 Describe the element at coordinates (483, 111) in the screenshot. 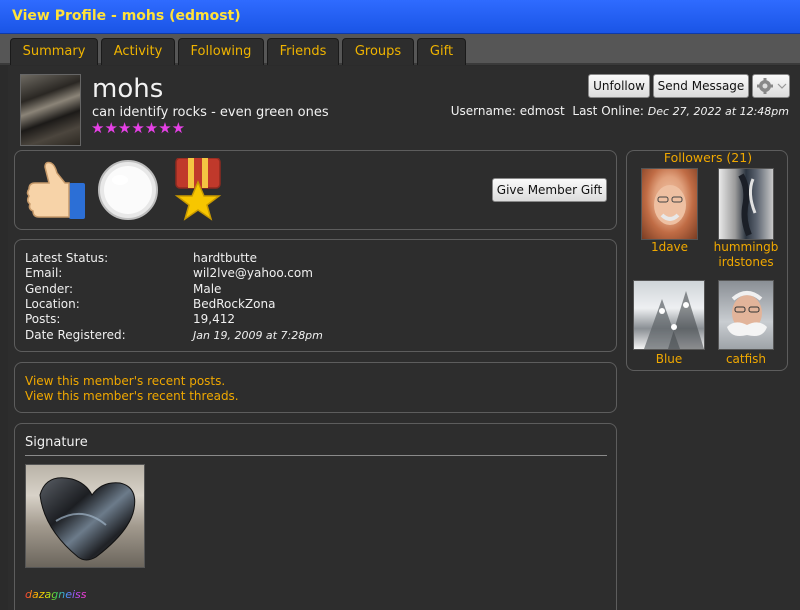

I see `username-label: Username:` at that location.